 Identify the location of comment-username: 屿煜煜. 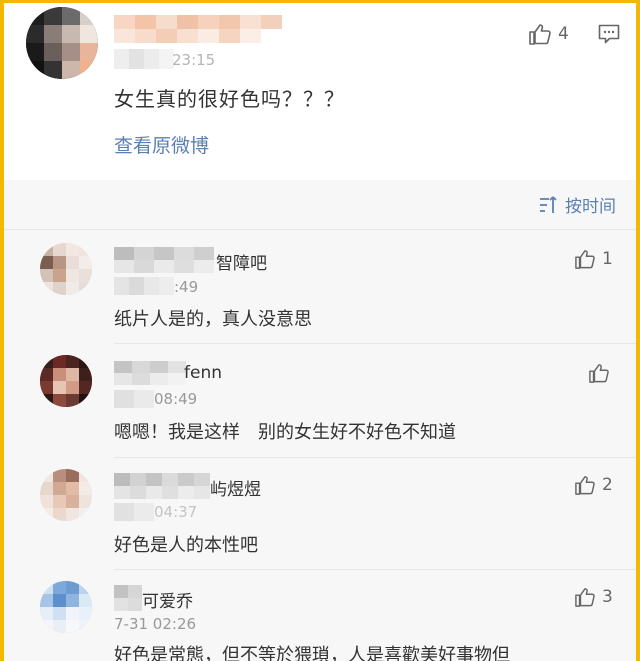
(235, 487).